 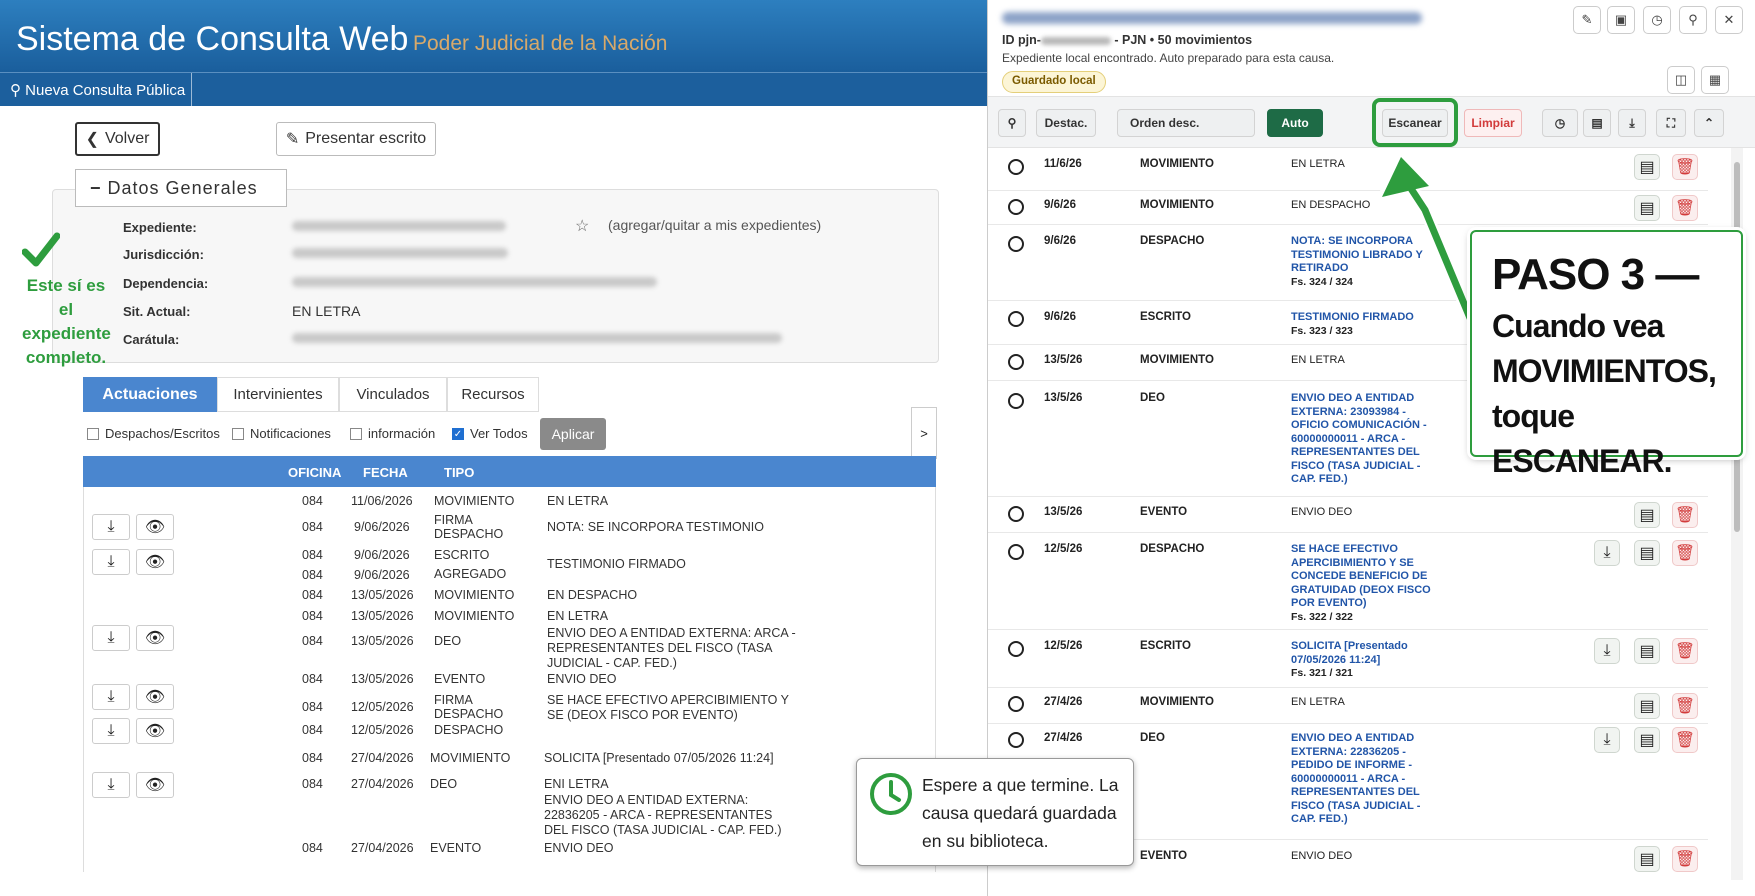 I want to click on complete-file-note: Este sí es el expediente completo., so click(x=66, y=321).